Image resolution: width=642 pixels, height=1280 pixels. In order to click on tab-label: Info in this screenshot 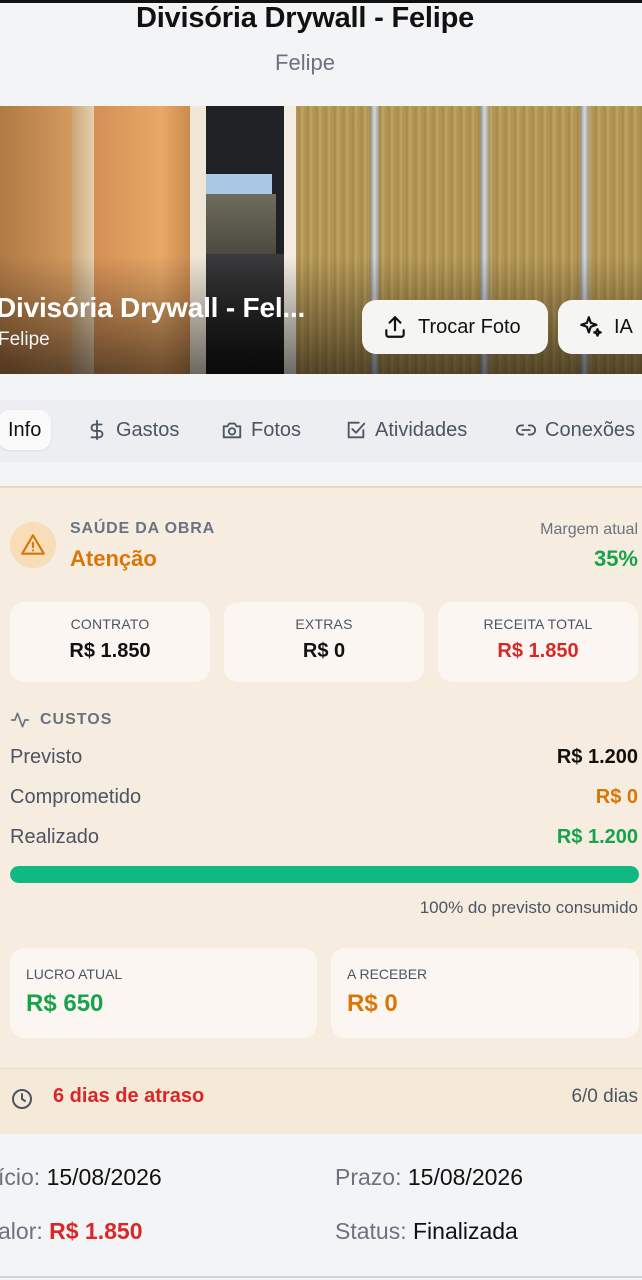, I will do `click(25, 429)`.